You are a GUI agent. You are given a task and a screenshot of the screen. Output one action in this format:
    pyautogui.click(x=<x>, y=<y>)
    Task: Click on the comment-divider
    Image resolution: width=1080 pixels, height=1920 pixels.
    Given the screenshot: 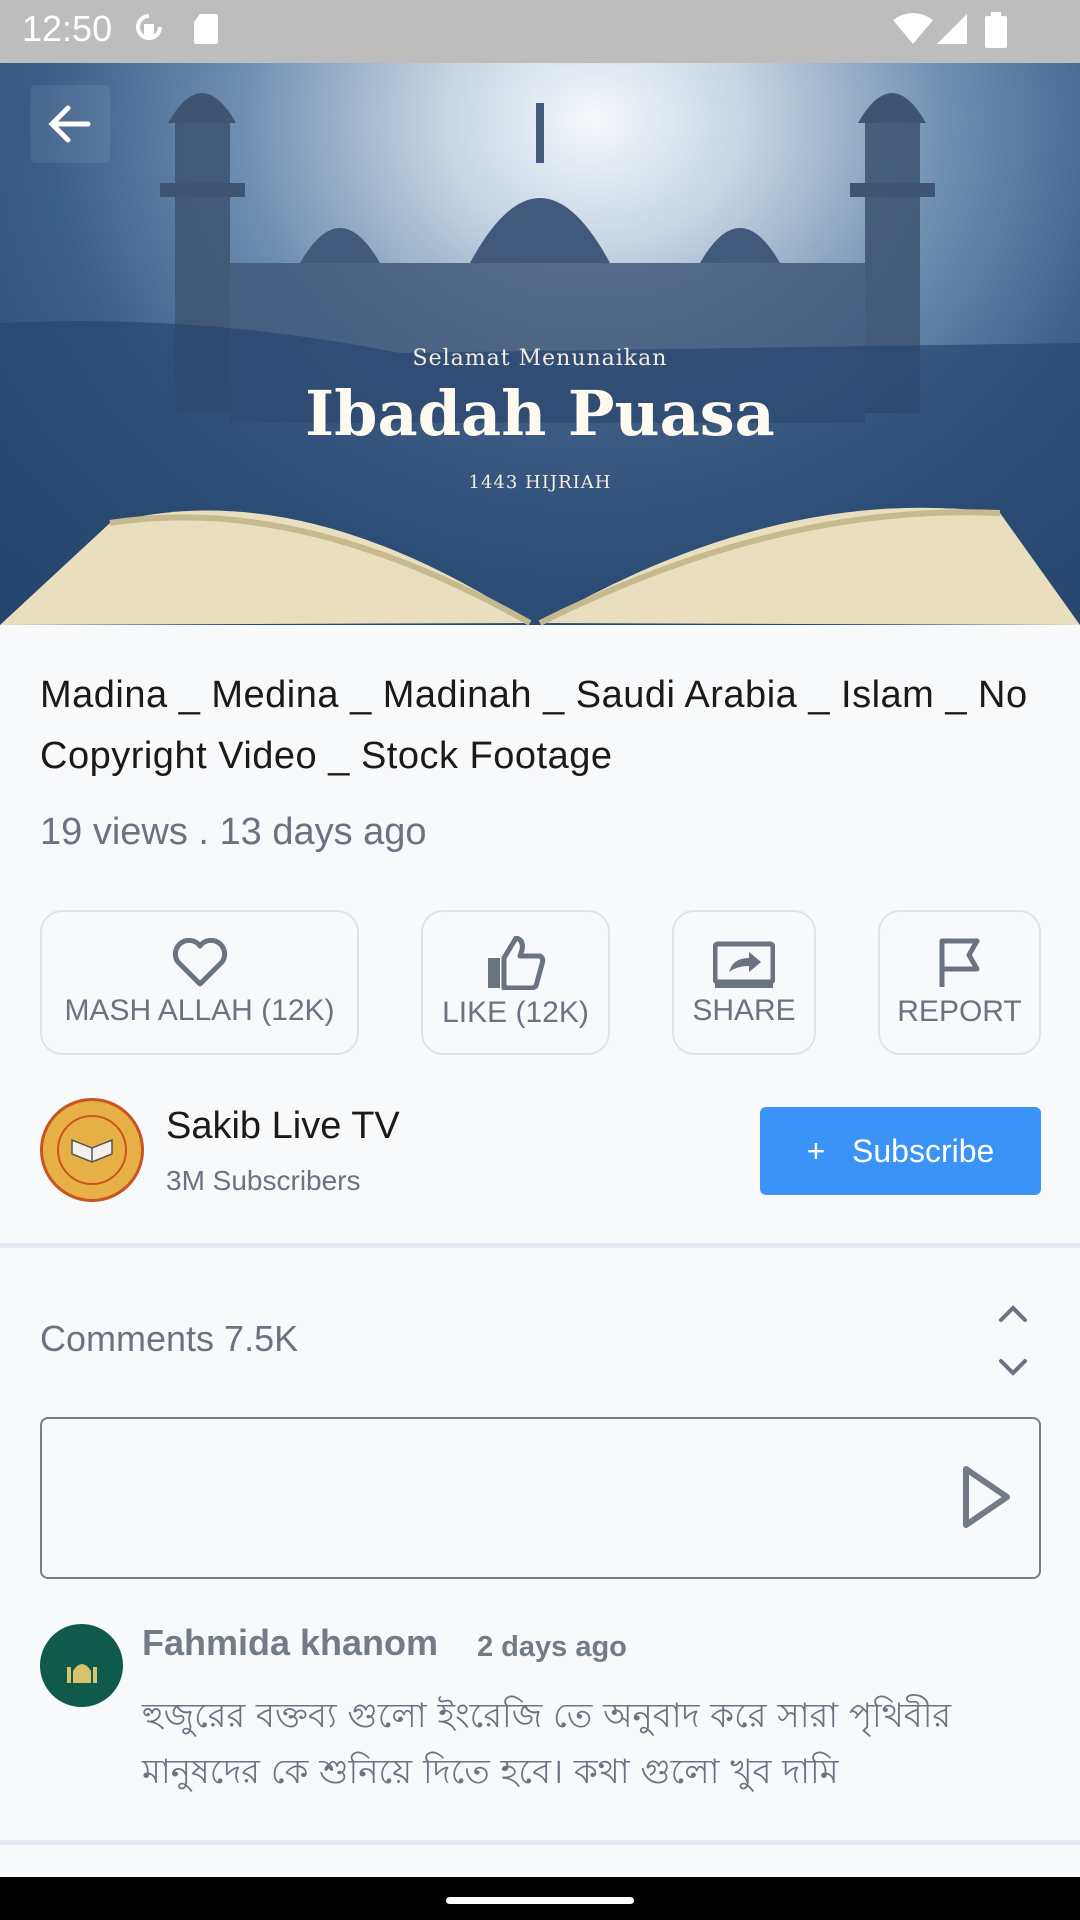 What is the action you would take?
    pyautogui.click(x=540, y=1842)
    